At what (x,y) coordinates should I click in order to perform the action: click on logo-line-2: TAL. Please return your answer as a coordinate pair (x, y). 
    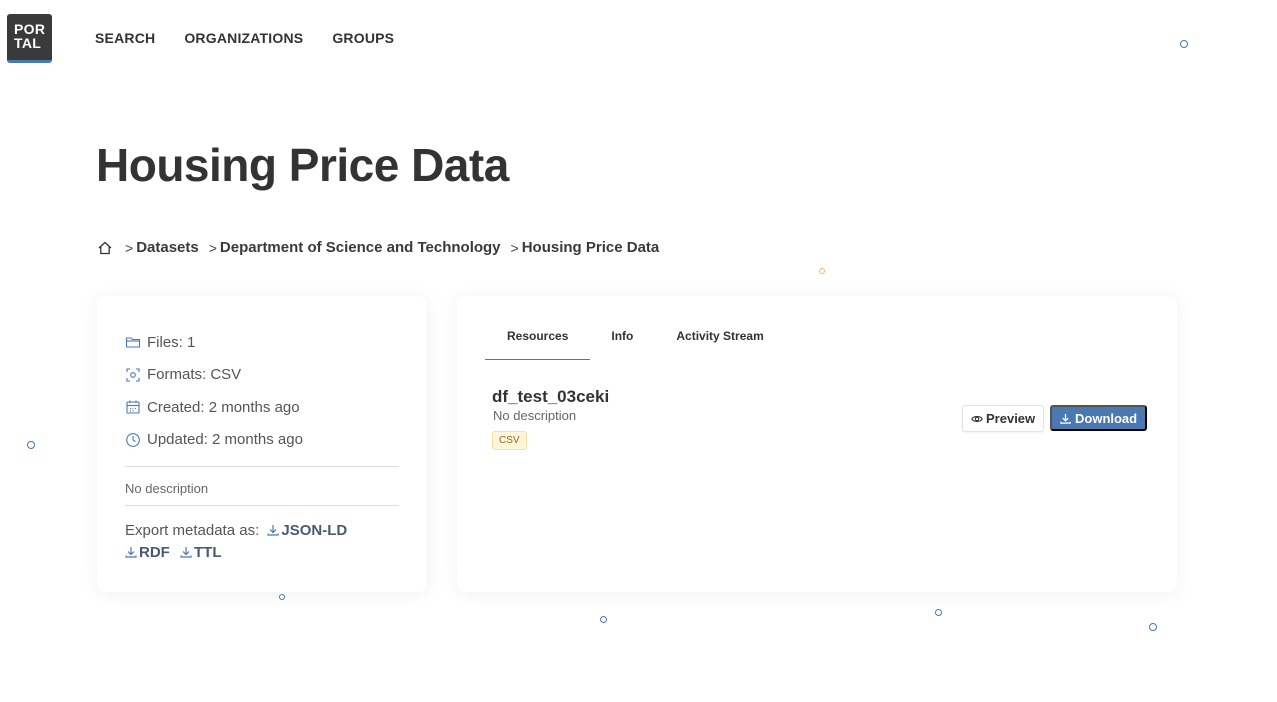
    Looking at the image, I should click on (28, 43).